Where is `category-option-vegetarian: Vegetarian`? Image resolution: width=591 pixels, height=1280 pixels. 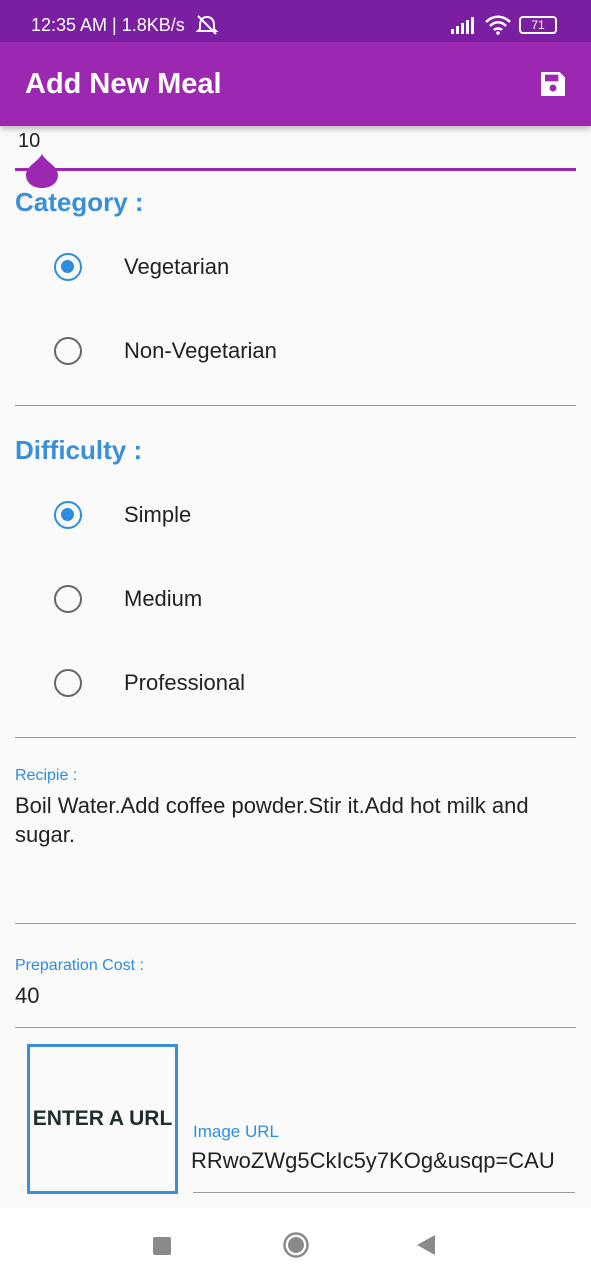
category-option-vegetarian: Vegetarian is located at coordinates (304, 267).